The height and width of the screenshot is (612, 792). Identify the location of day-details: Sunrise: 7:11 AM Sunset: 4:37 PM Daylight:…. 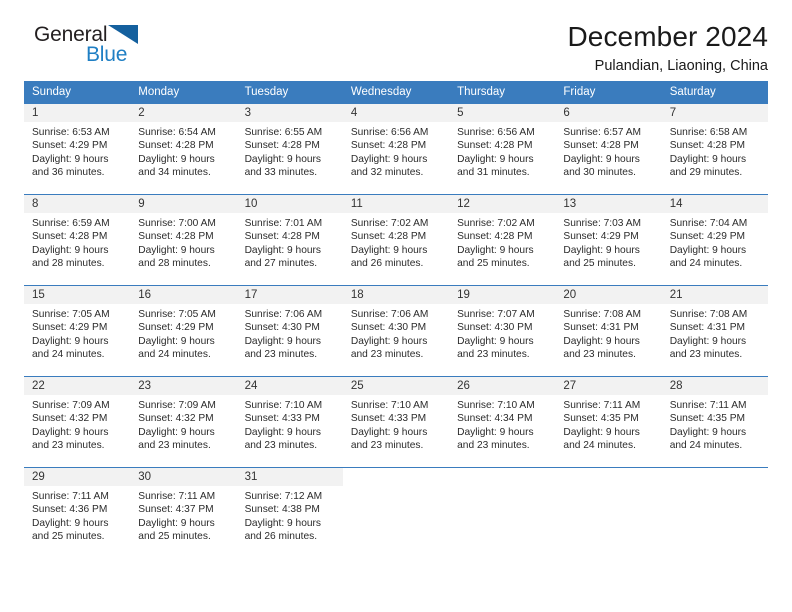
(183, 515).